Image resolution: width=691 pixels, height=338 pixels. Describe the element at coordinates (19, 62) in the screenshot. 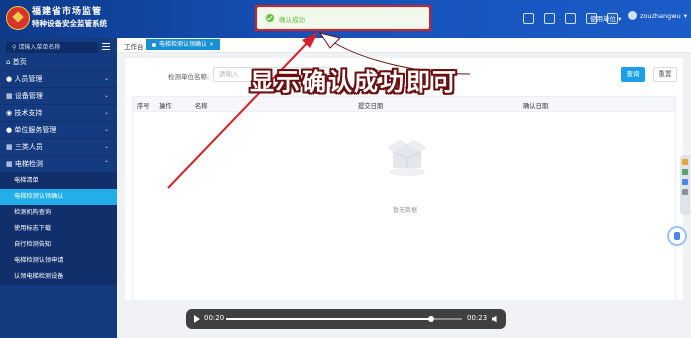

I see `sidebar-item-label: 首页` at that location.